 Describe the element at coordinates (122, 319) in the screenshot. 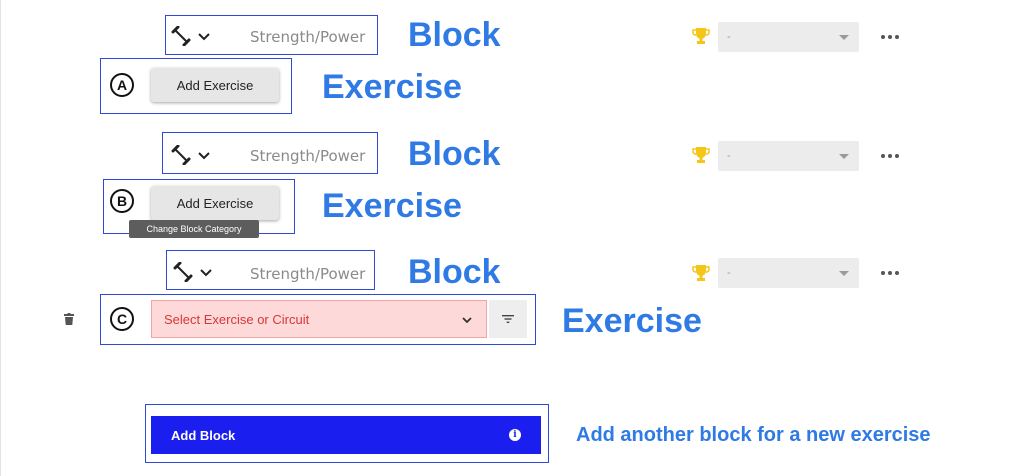

I see `exercise-letter: C` at that location.